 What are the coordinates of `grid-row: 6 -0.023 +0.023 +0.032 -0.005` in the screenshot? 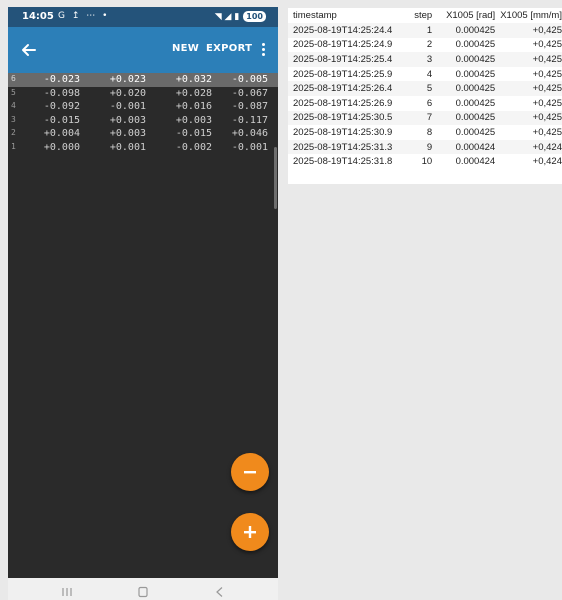 It's located at (143, 80).